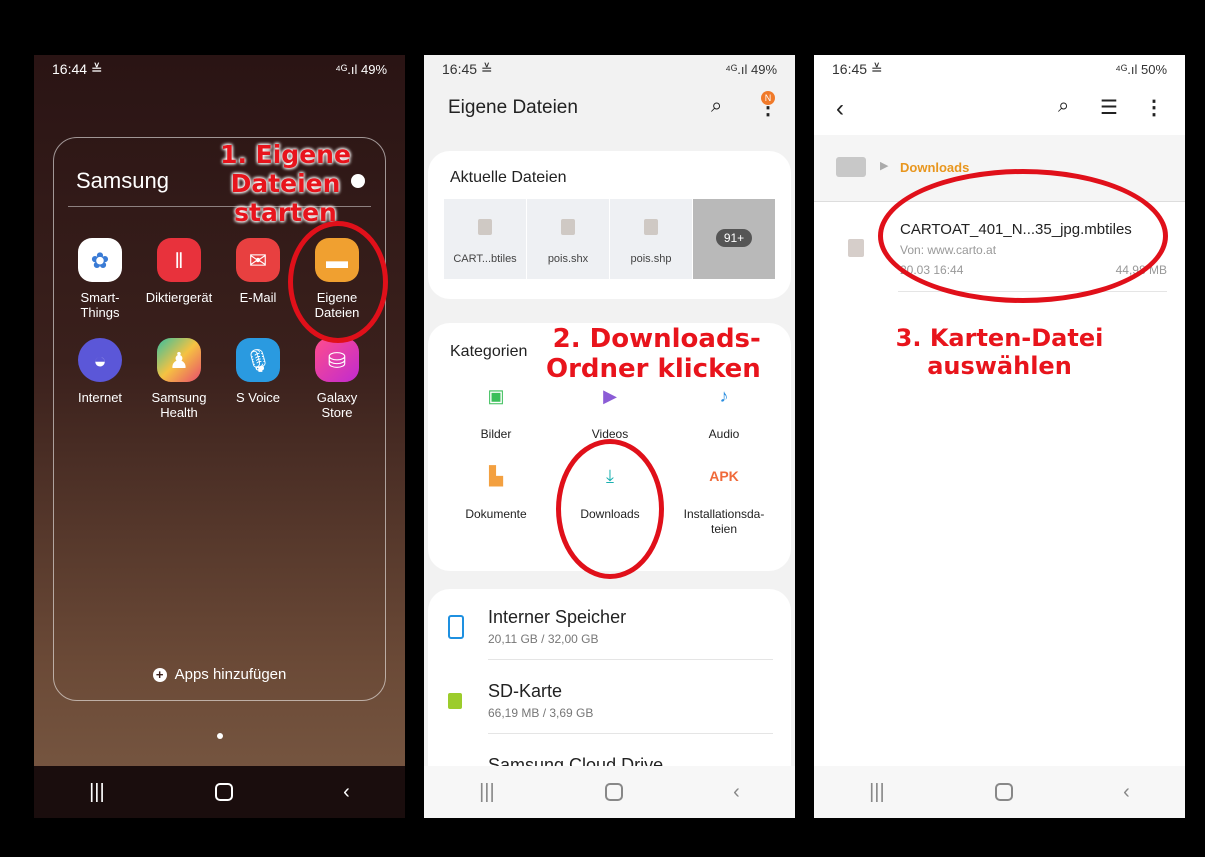 The image size is (1205, 857). What do you see at coordinates (159, 675) in the screenshot?
I see `plus-icon: +` at bounding box center [159, 675].